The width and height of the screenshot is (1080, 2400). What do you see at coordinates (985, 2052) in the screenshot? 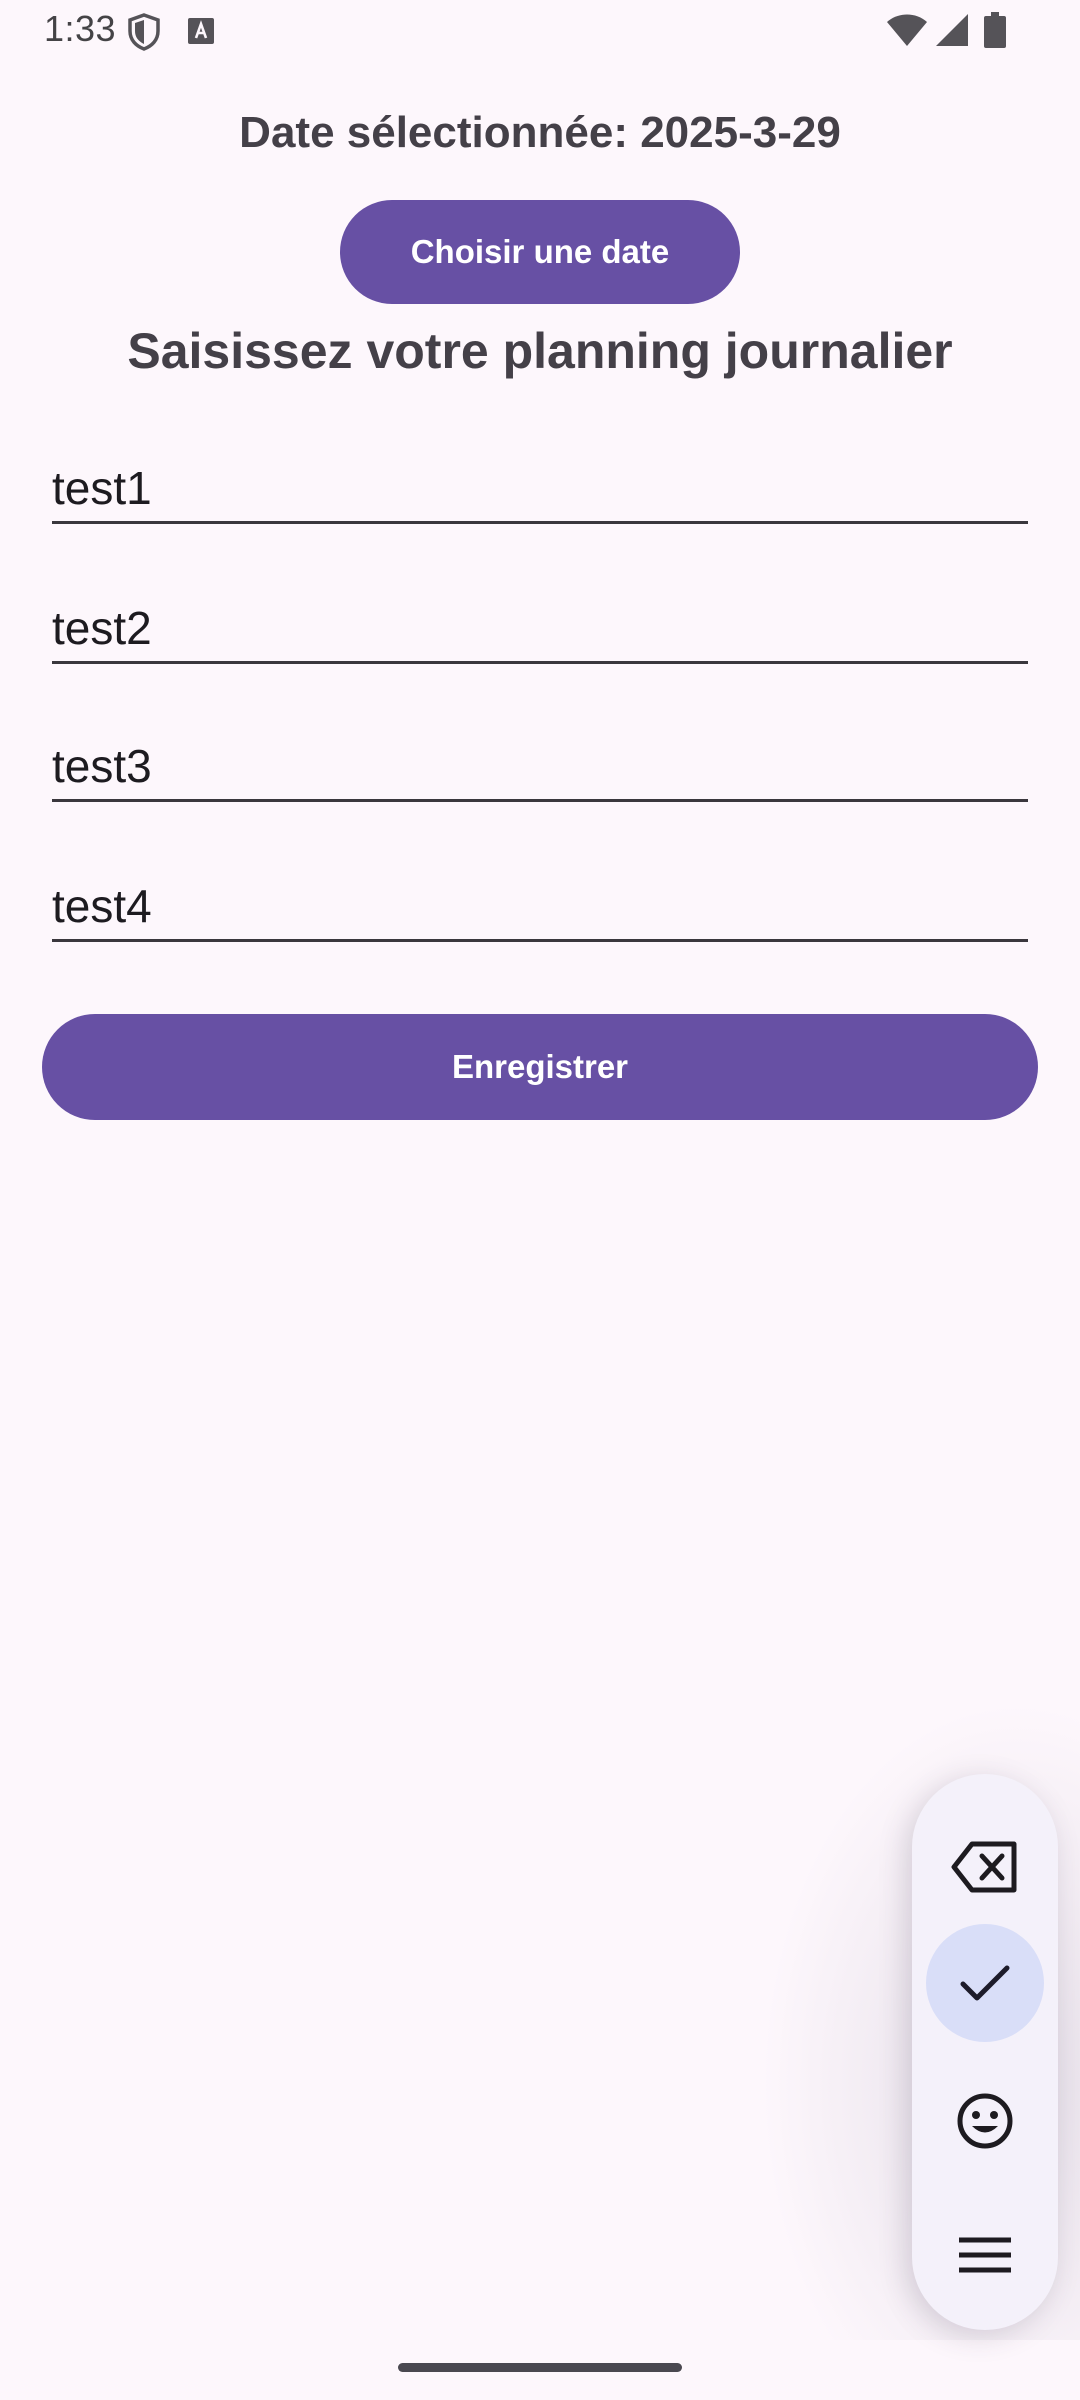
I see `floating-keyboard-toolbar` at bounding box center [985, 2052].